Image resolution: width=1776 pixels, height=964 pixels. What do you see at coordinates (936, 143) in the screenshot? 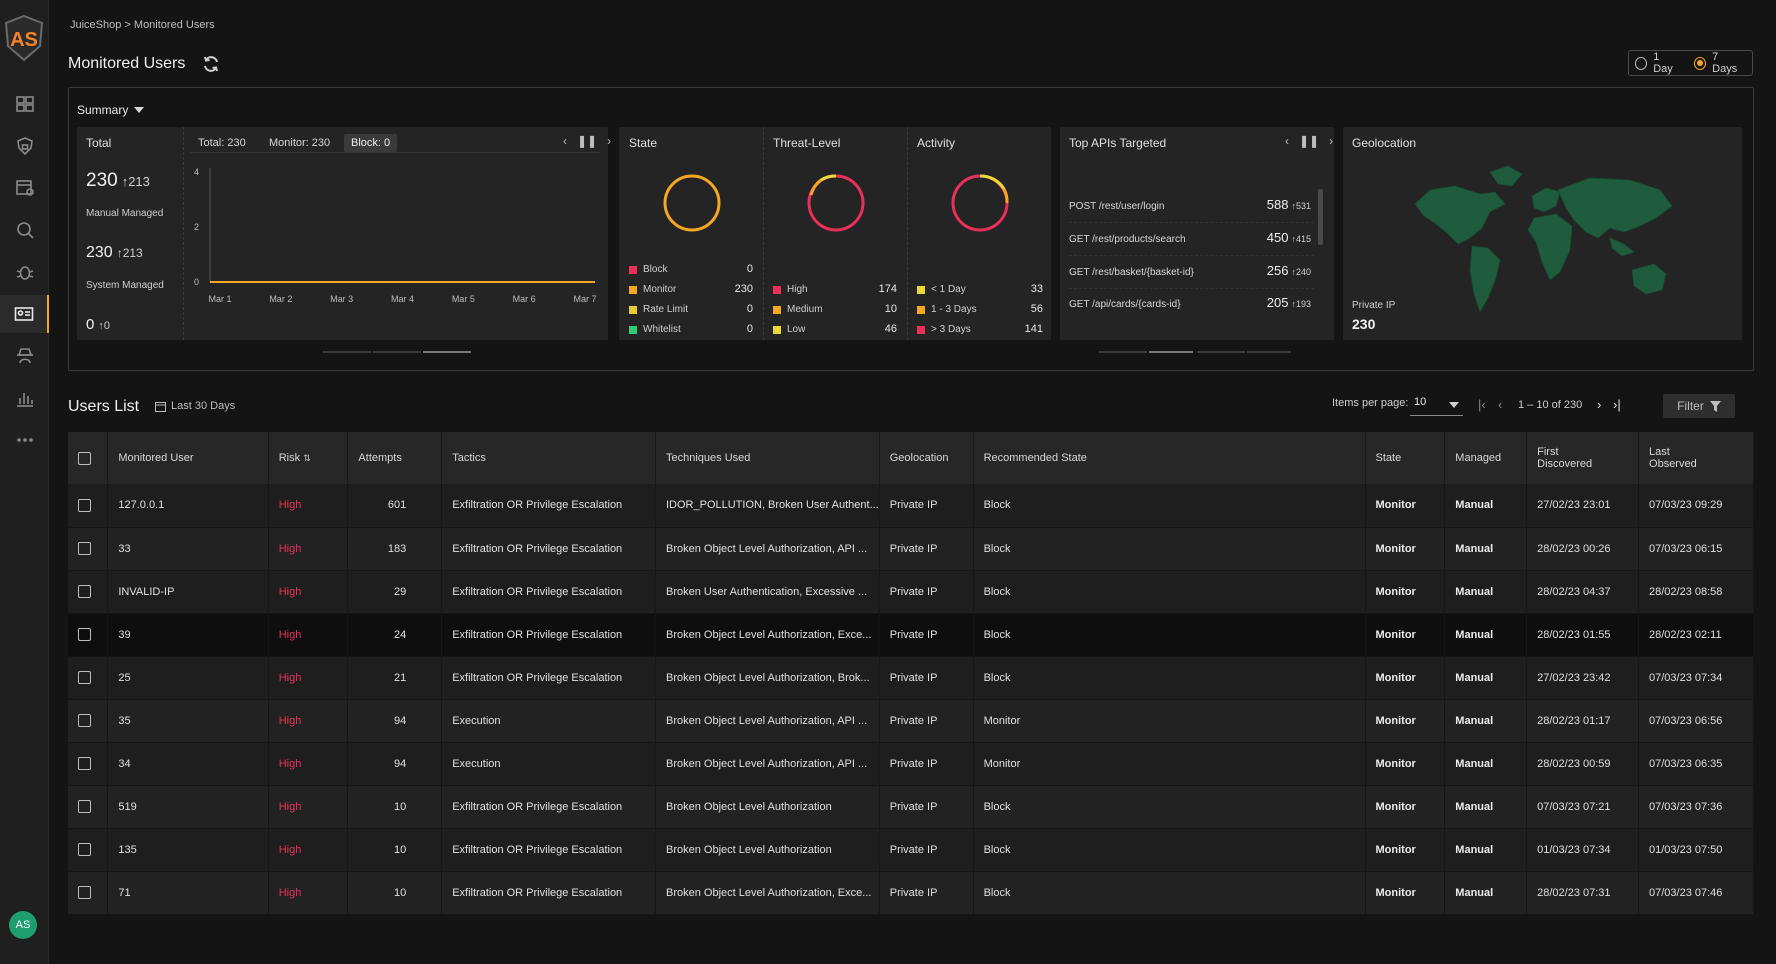
I see `activity-title: Activity` at bounding box center [936, 143].